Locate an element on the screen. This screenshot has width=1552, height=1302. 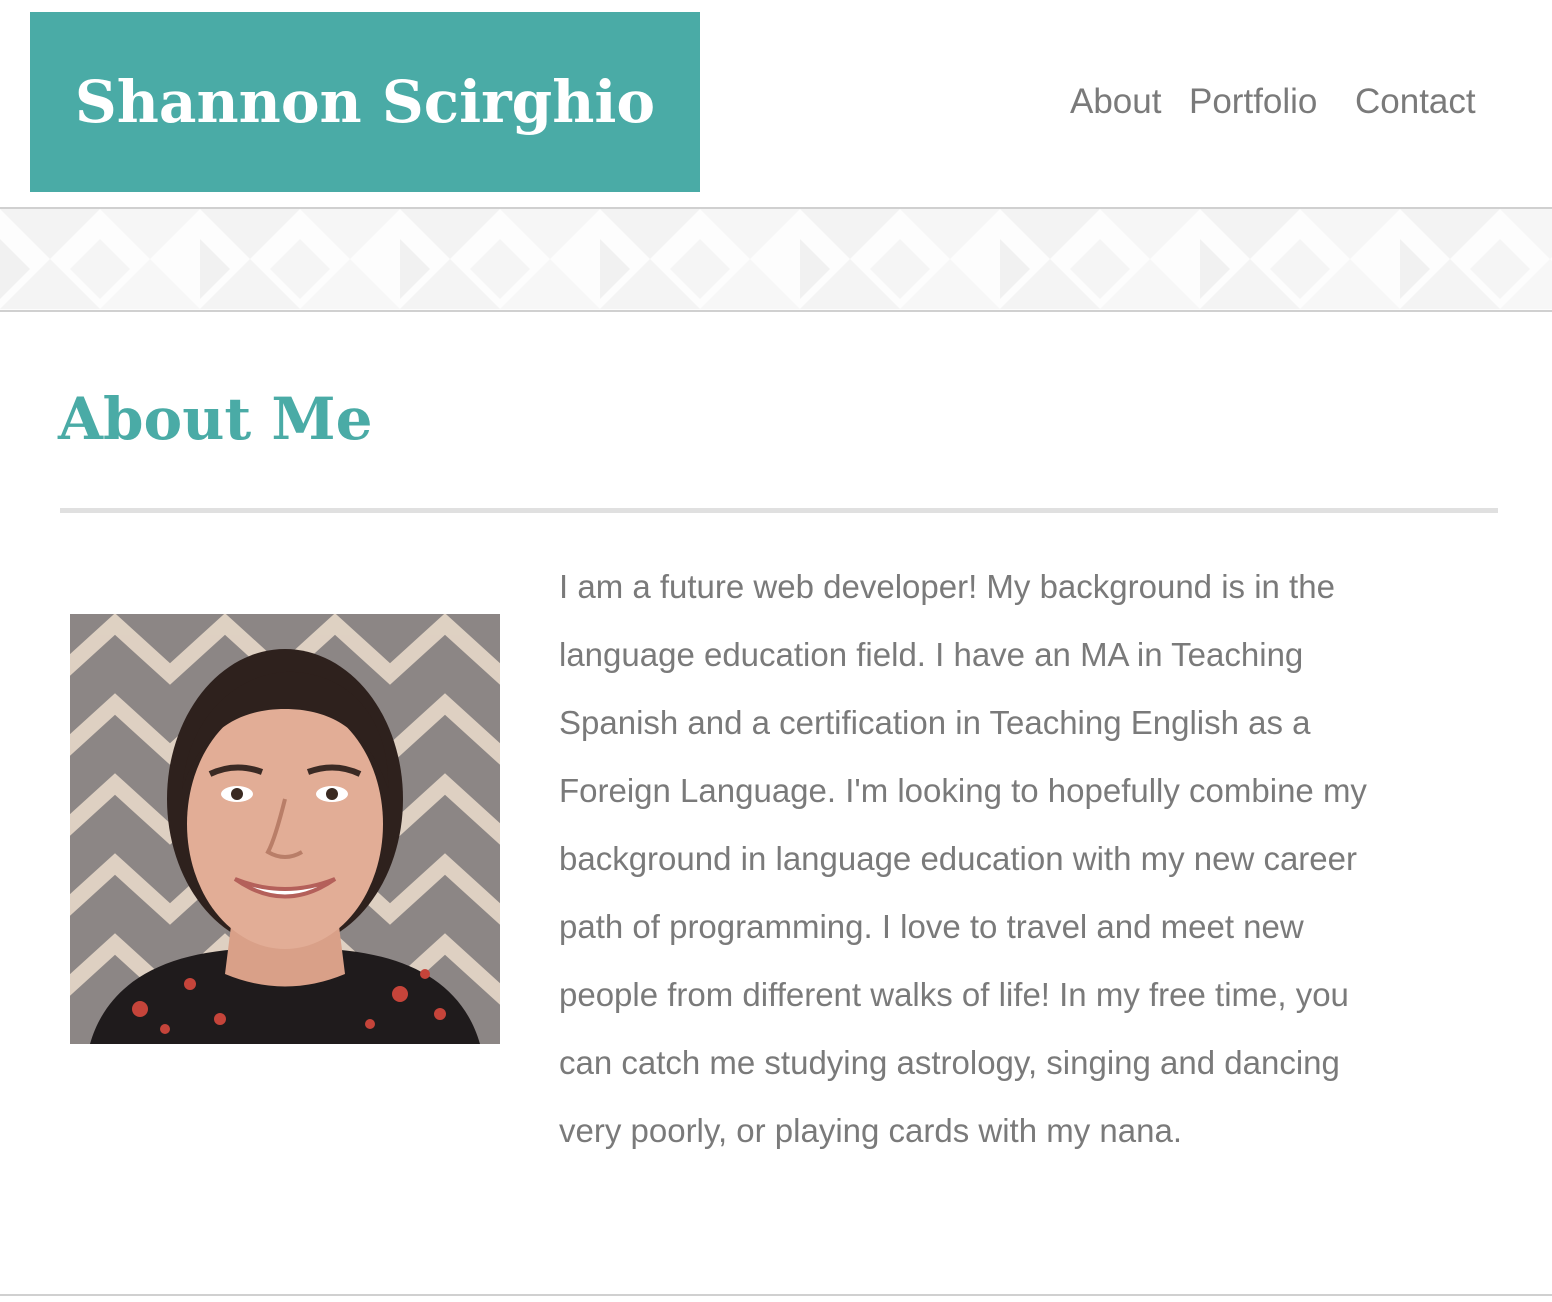
main-nav: About Portfolio Contact is located at coordinates (776, 102).